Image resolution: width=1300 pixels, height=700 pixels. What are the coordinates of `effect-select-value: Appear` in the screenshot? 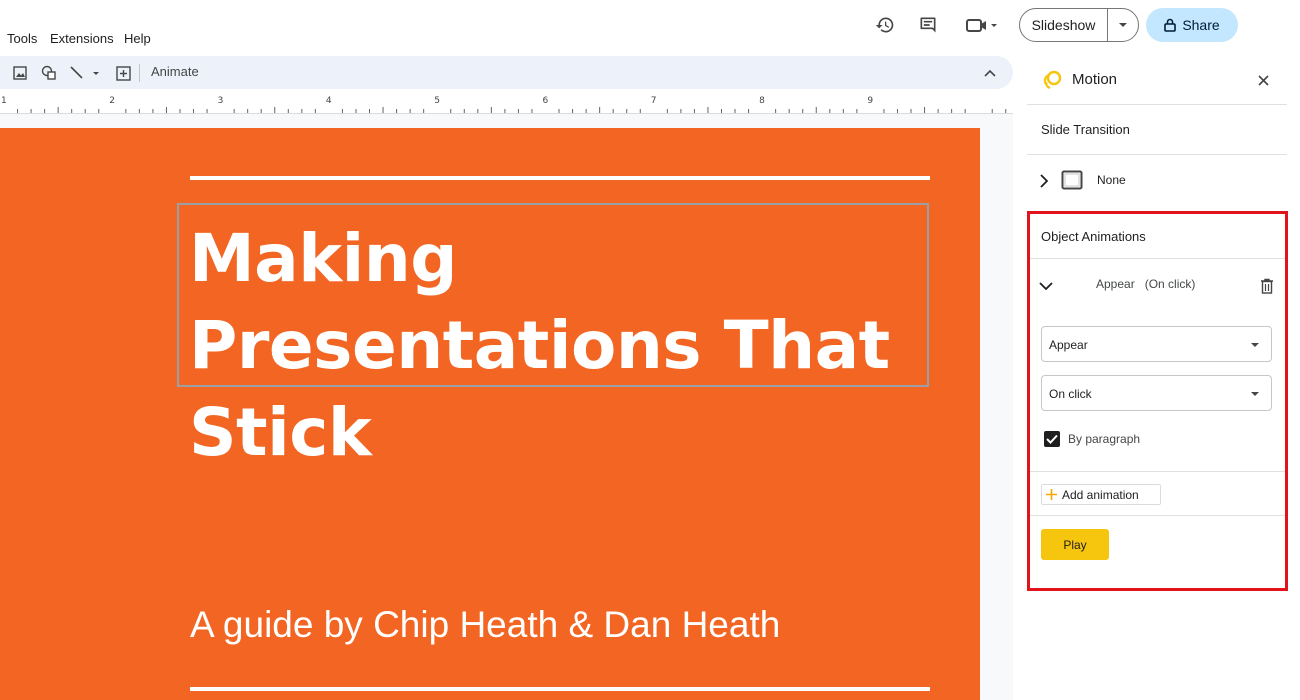 It's located at (1068, 345).